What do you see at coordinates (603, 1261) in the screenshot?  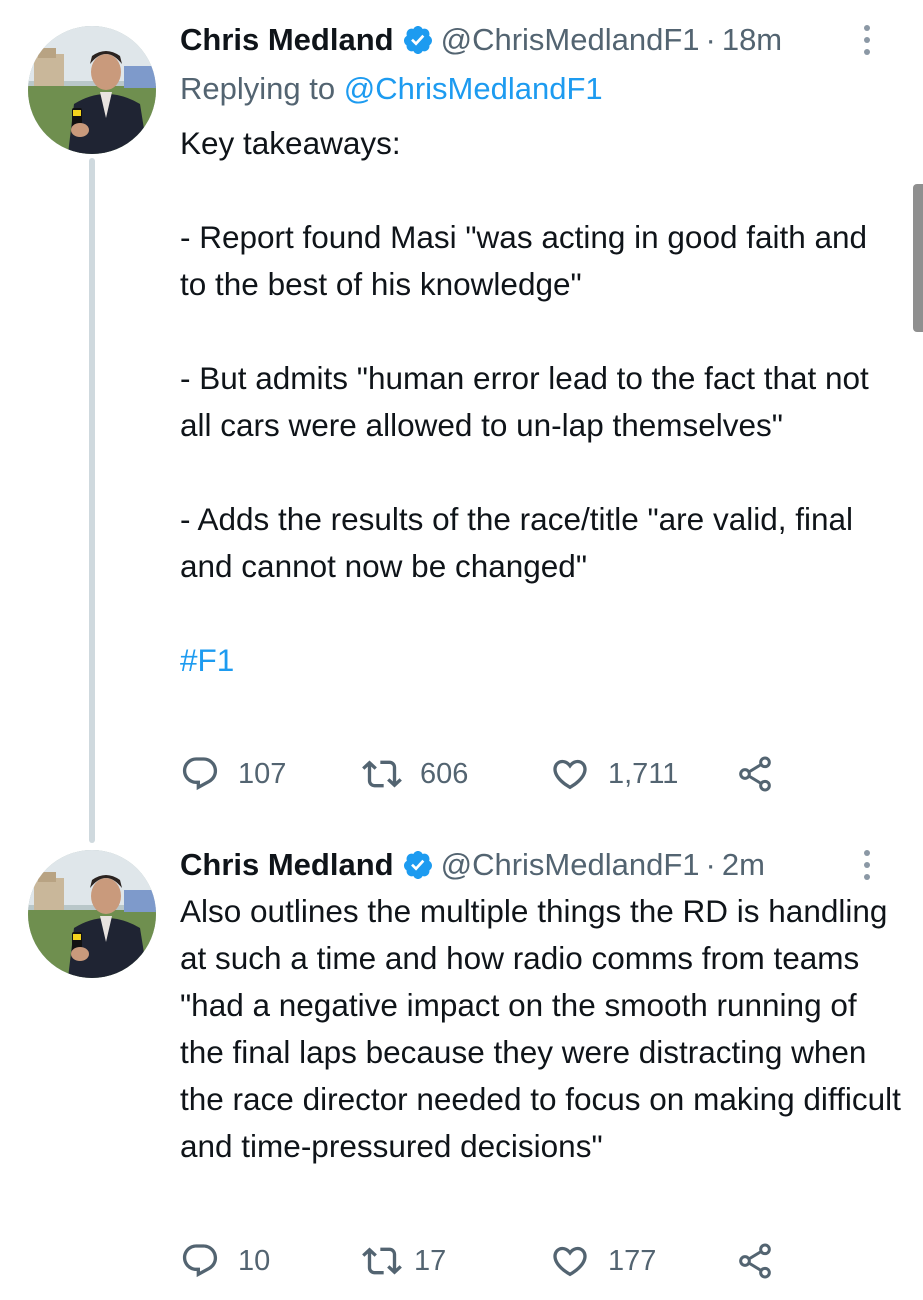 I see `like-button: 177` at bounding box center [603, 1261].